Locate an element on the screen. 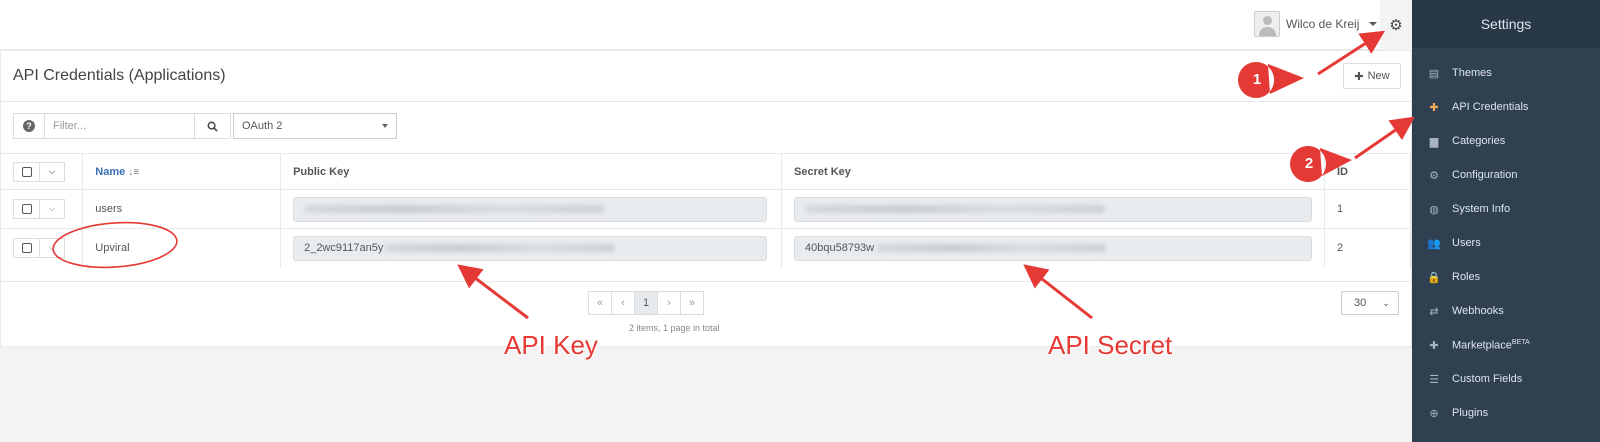 The width and height of the screenshot is (1600, 442). public-key-field is located at coordinates (530, 209).